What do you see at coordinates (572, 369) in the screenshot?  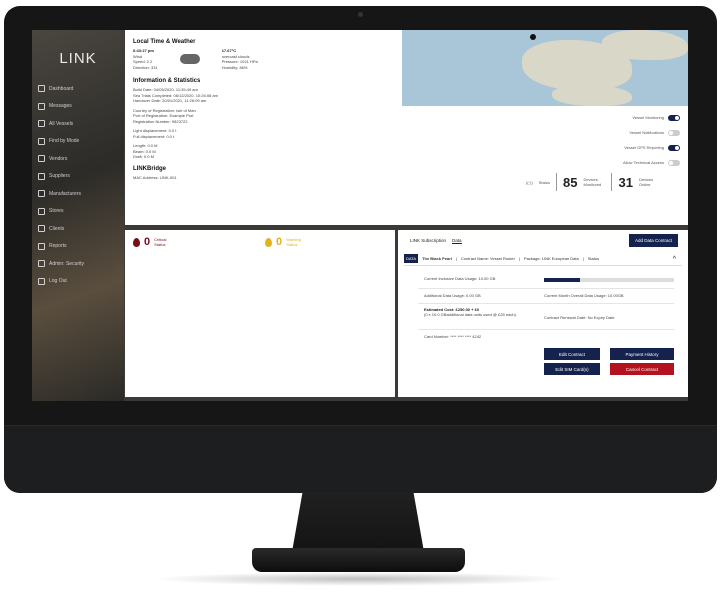 I see `edit-sim-button: Edit SIM Card(s)` at bounding box center [572, 369].